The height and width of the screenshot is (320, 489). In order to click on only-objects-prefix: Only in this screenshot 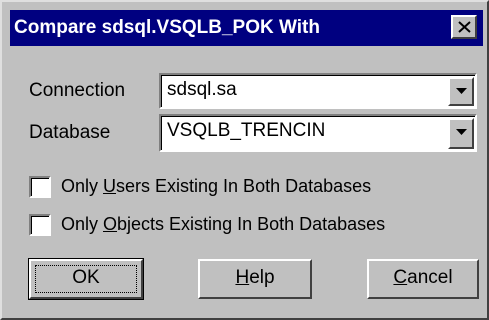, I will do `click(82, 224)`.